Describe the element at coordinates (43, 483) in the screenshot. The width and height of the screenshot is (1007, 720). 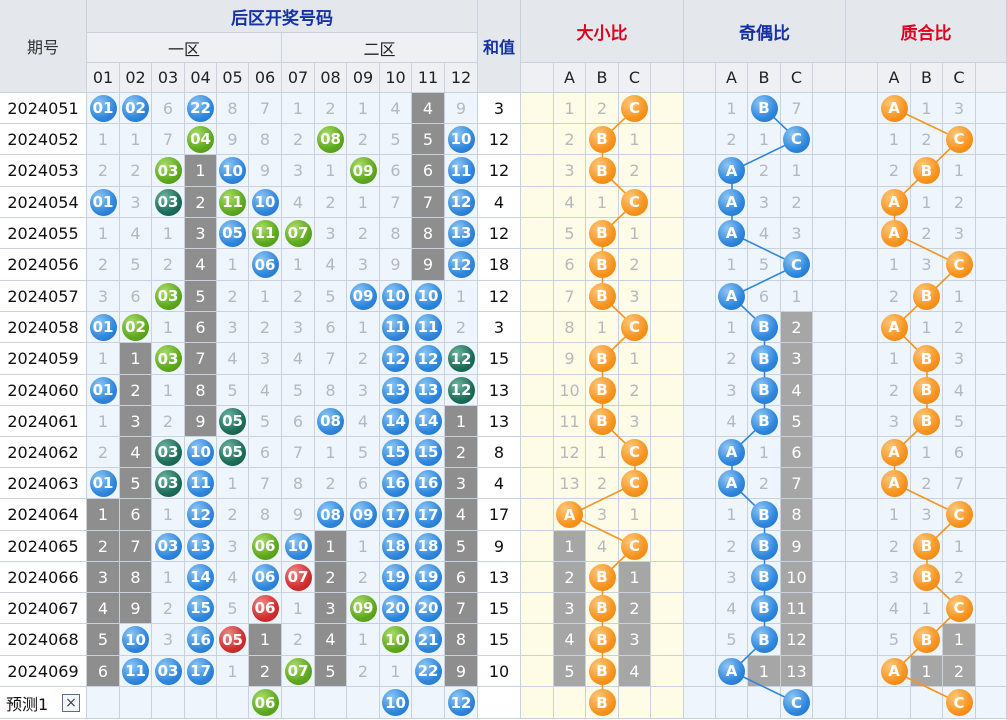
I see `period-2024063: 2024063` at that location.